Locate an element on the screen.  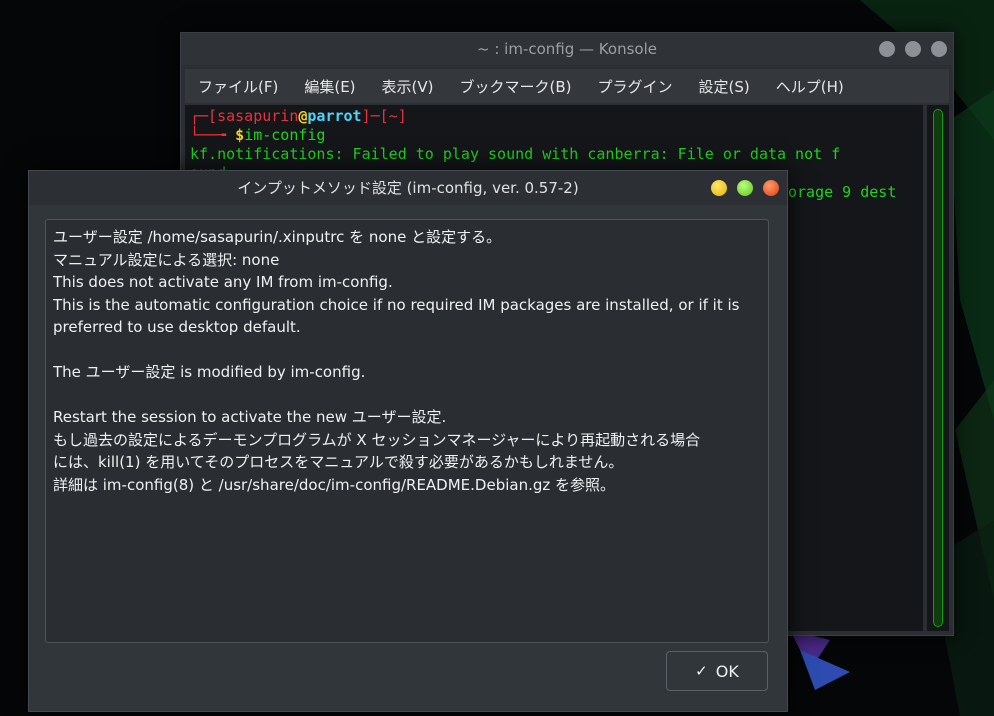
menu-view: 表示(V) is located at coordinates (408, 86).